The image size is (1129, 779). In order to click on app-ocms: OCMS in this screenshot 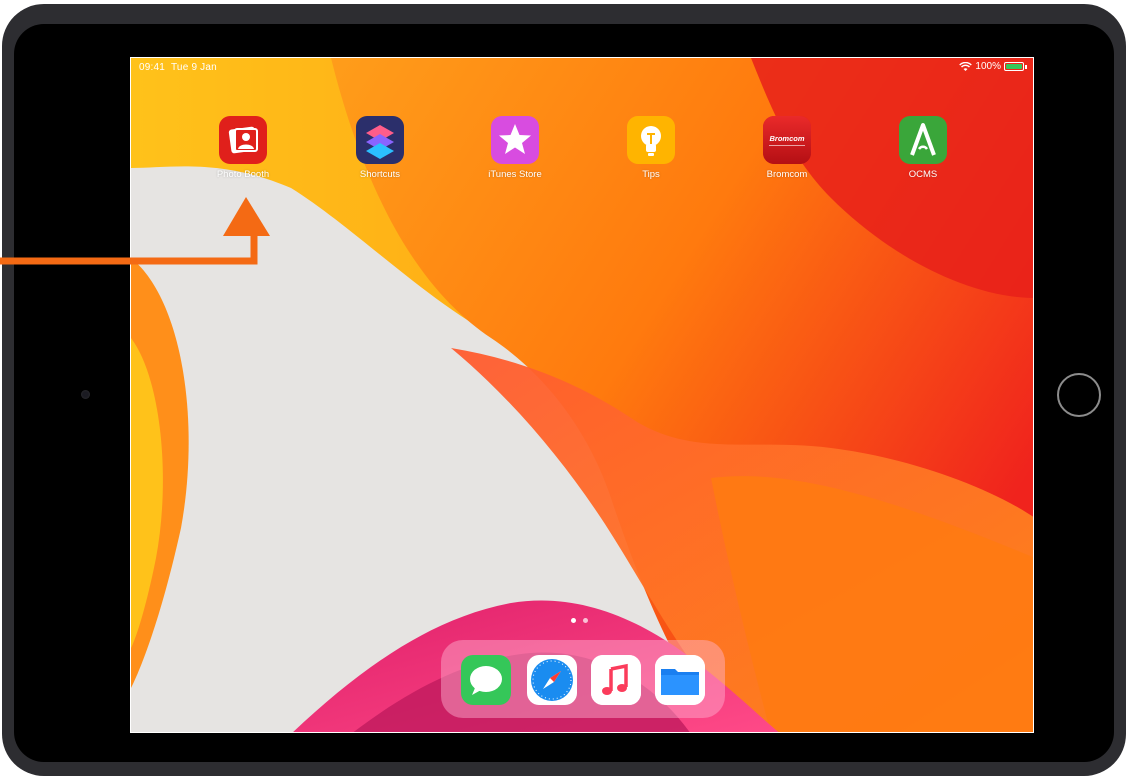, I will do `click(923, 148)`.